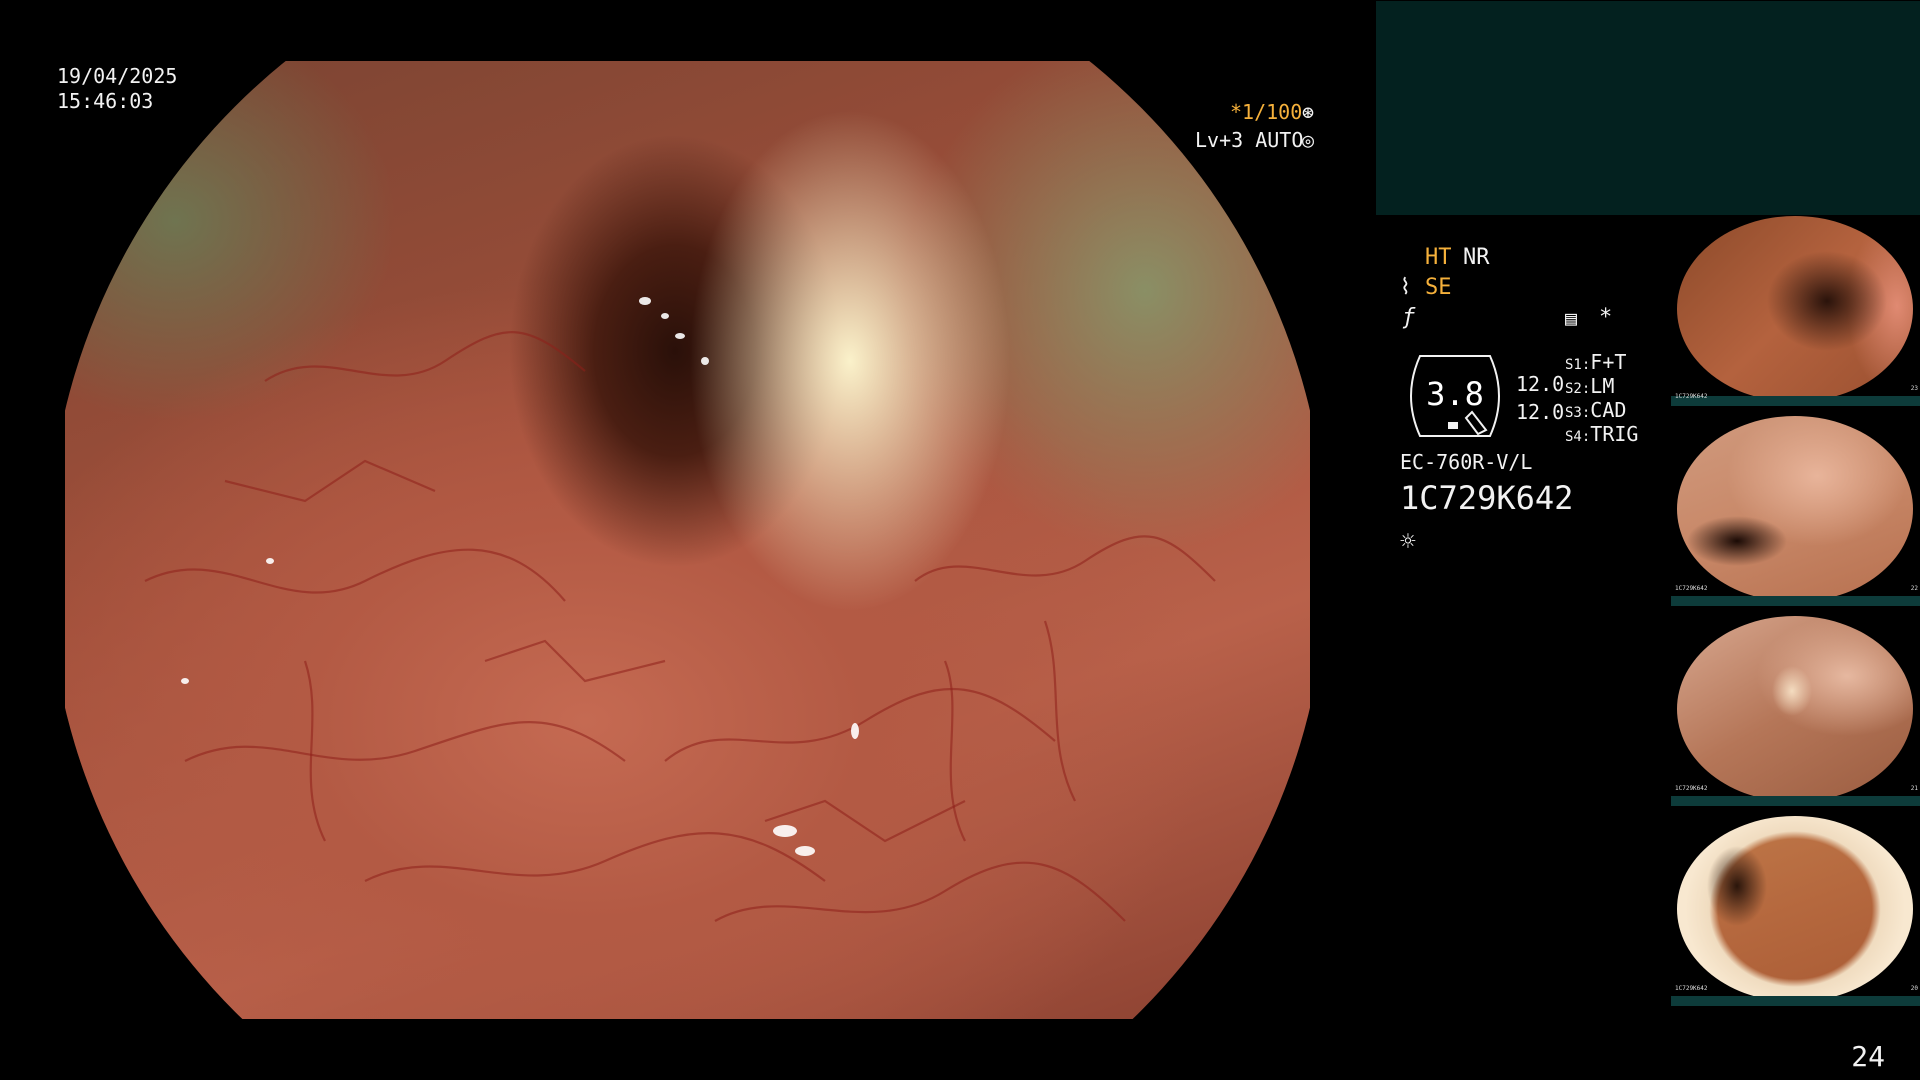 This screenshot has height=1080, width=1920. I want to click on switch-row-4: S4:TRIG, so click(1601, 435).